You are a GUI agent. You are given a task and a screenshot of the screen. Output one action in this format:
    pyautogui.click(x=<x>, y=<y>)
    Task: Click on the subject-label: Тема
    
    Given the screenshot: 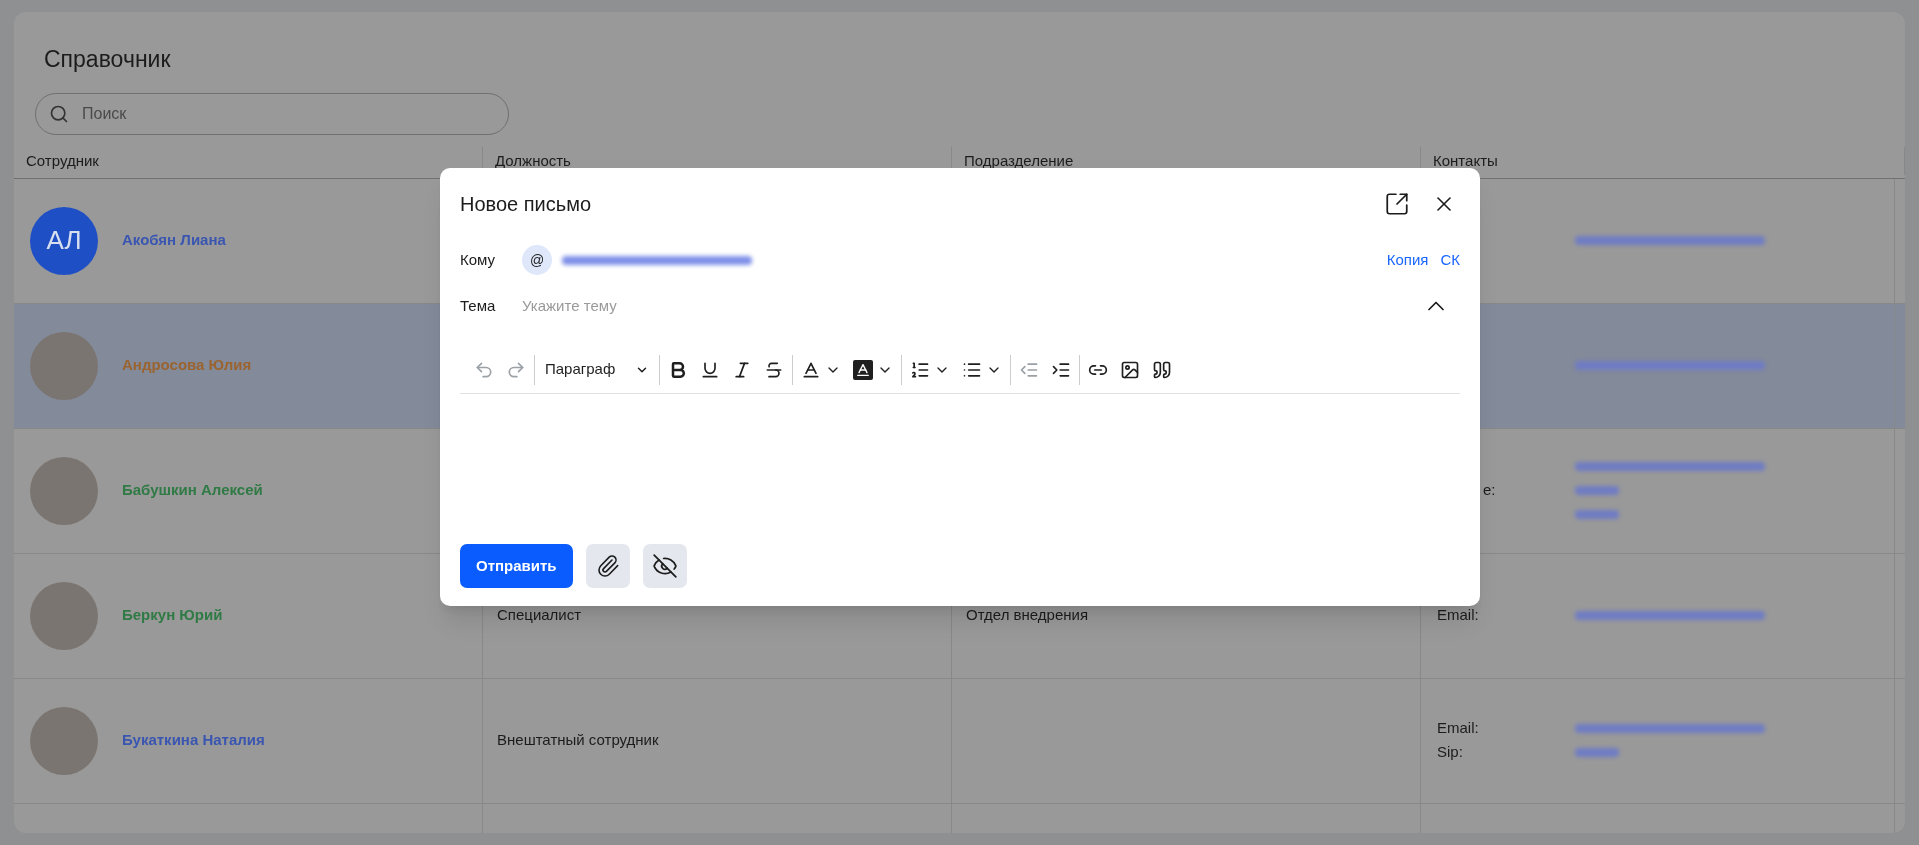 What is the action you would take?
    pyautogui.click(x=478, y=305)
    